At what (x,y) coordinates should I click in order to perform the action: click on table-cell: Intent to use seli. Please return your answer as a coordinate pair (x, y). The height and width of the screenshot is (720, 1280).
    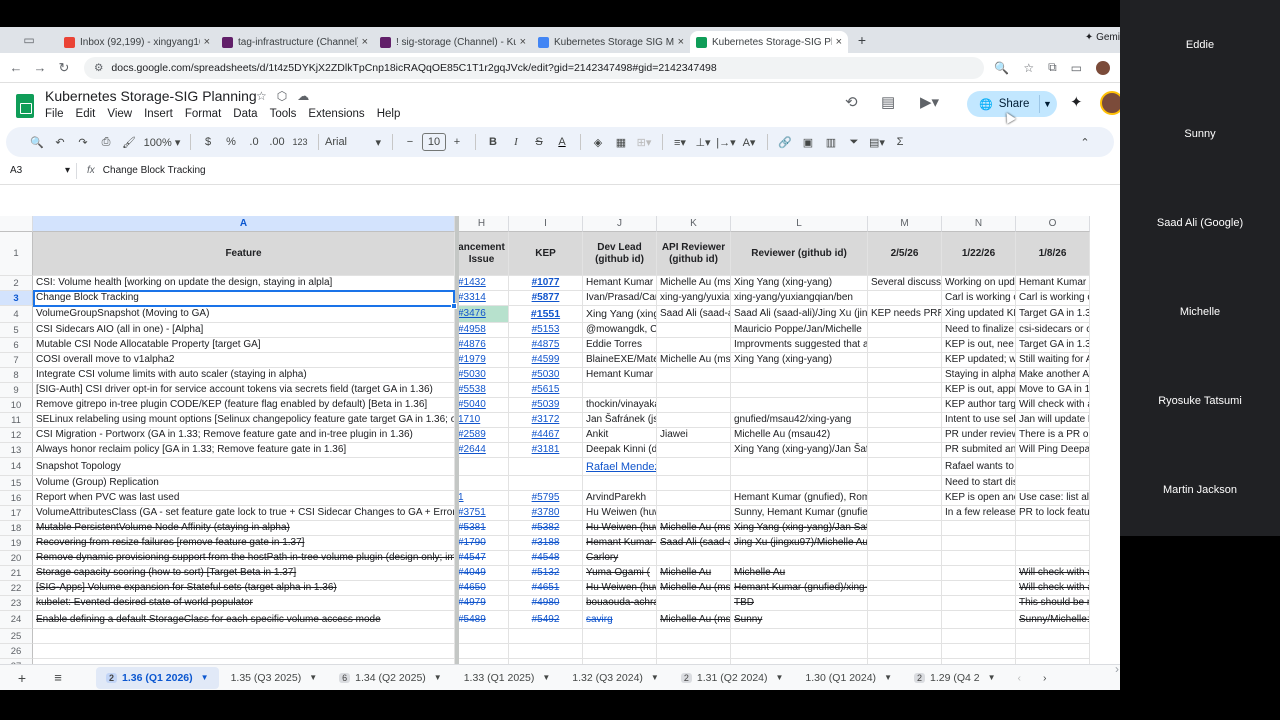
    Looking at the image, I should click on (979, 420).